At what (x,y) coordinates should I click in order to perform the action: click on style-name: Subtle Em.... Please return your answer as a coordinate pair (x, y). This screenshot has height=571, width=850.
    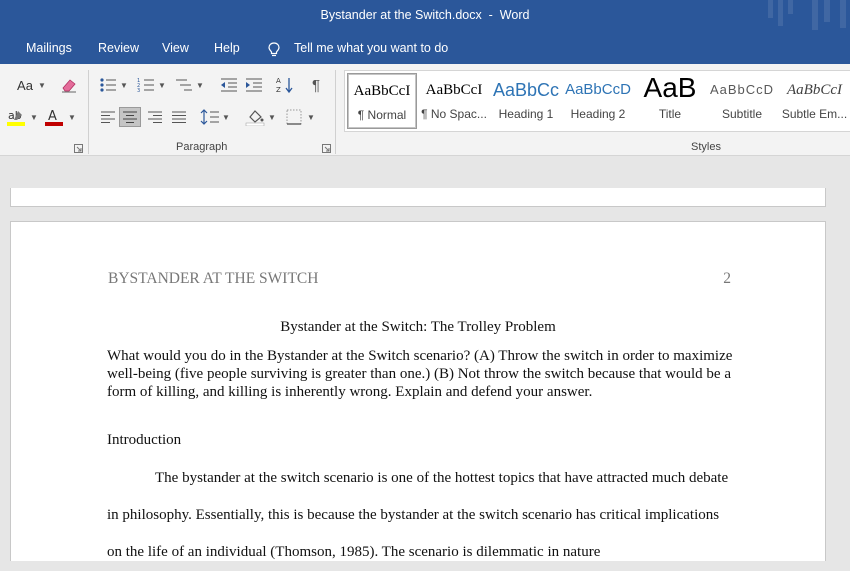
    Looking at the image, I should click on (814, 114).